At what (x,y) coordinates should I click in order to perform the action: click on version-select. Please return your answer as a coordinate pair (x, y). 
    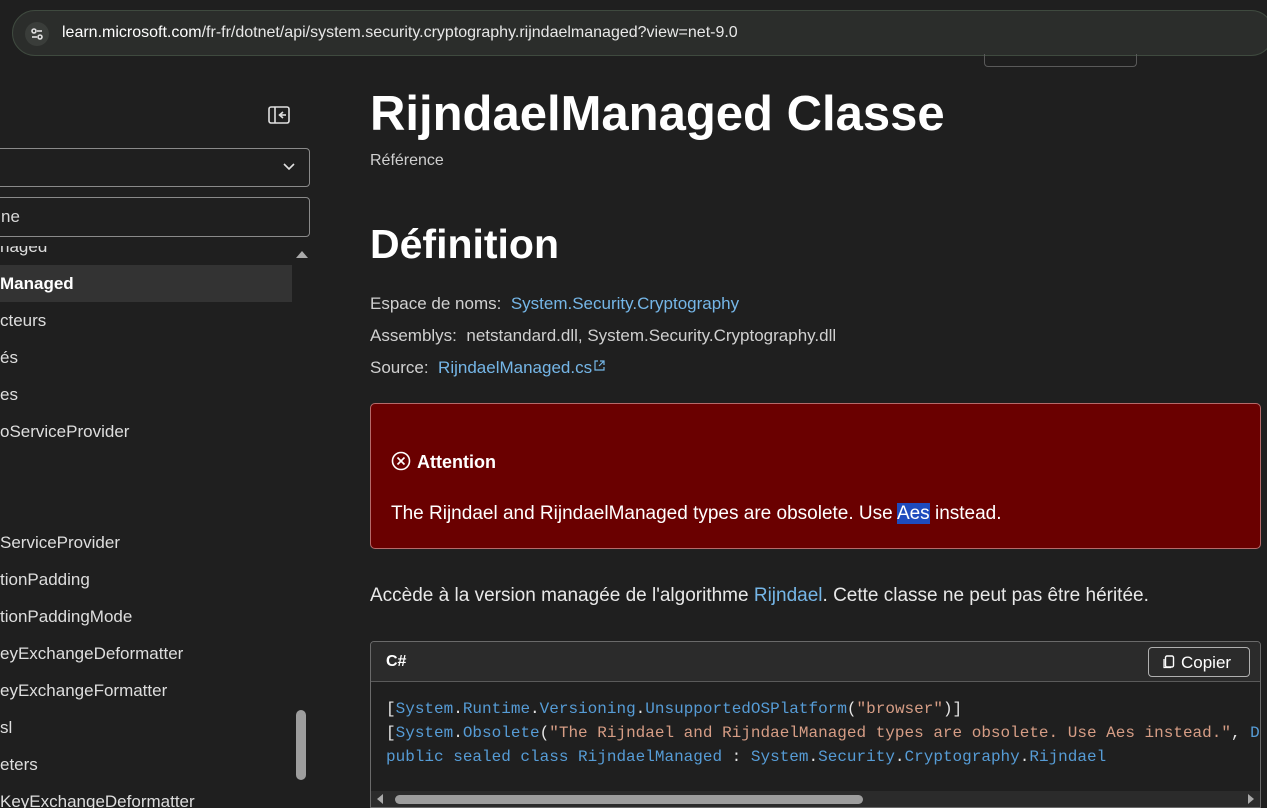
    Looking at the image, I should click on (155, 167).